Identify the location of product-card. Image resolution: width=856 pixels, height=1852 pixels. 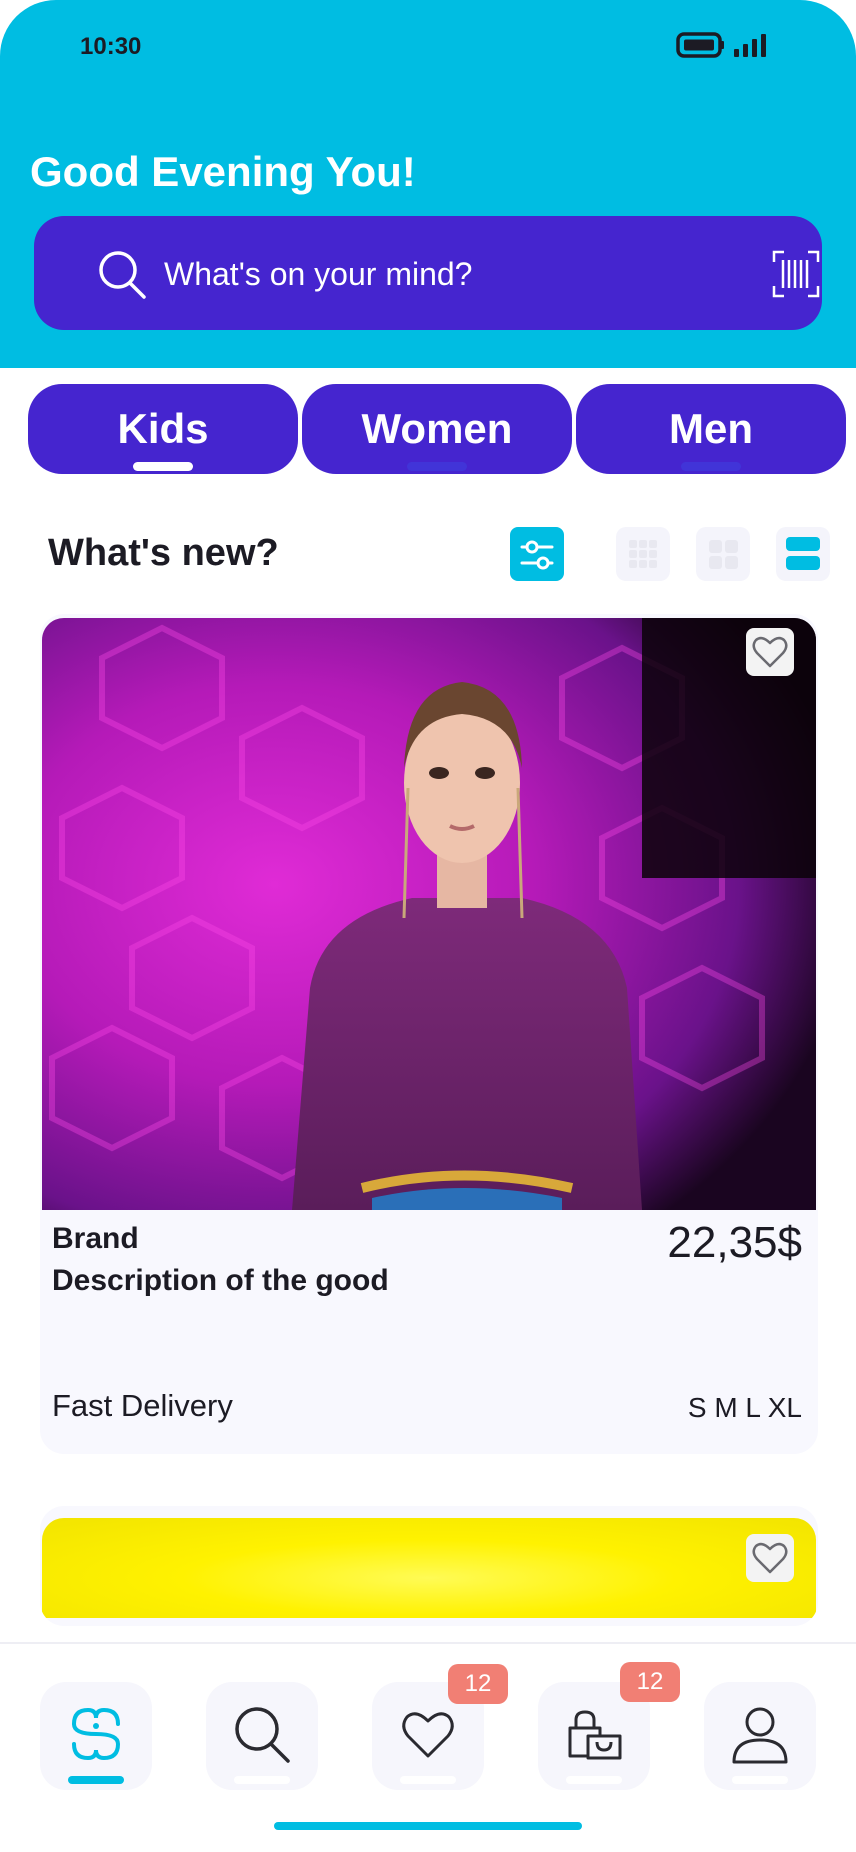
(429, 1566).